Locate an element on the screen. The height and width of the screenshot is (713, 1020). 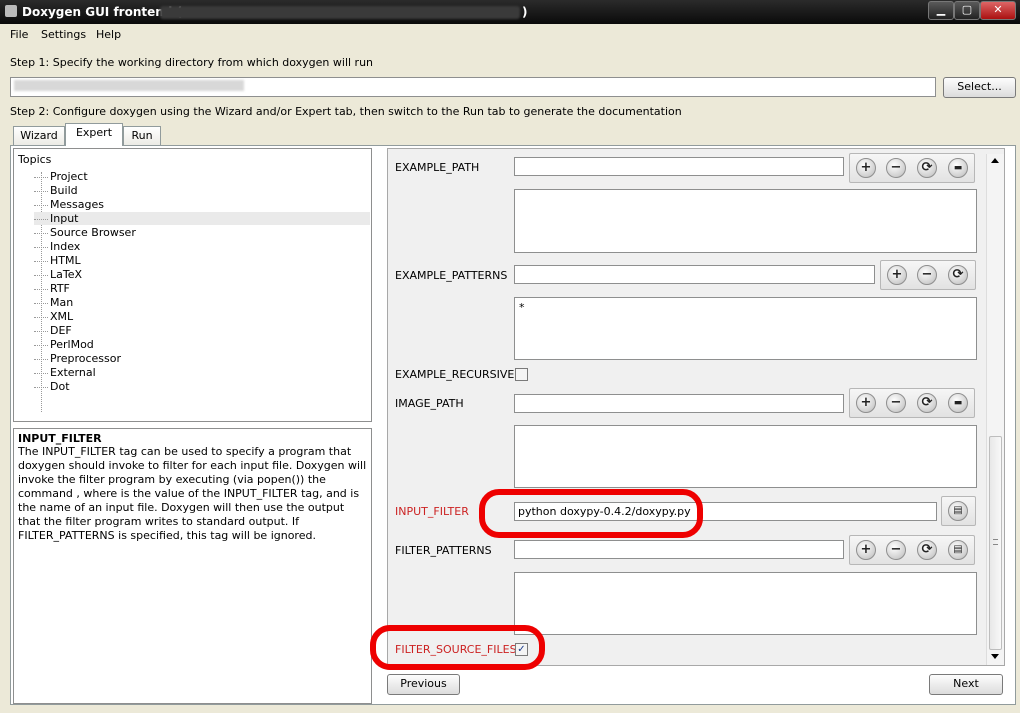
tab-run: Run is located at coordinates (142, 135).